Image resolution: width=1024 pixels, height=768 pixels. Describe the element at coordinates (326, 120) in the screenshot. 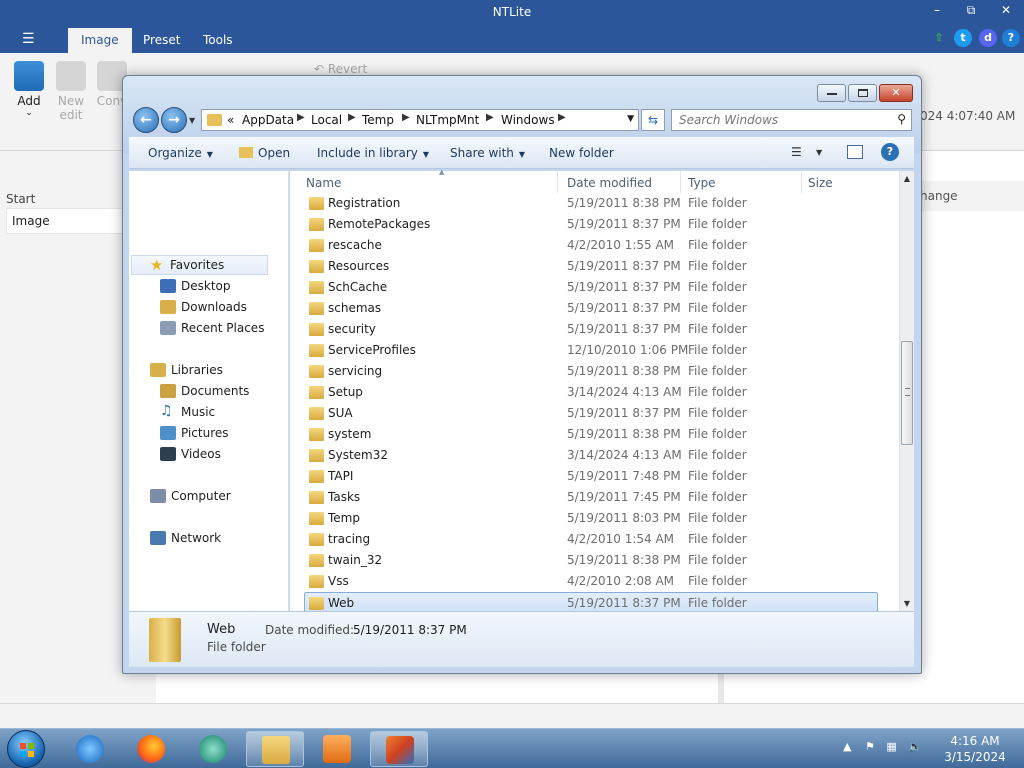

I see `breadcrumb-local: Local` at that location.